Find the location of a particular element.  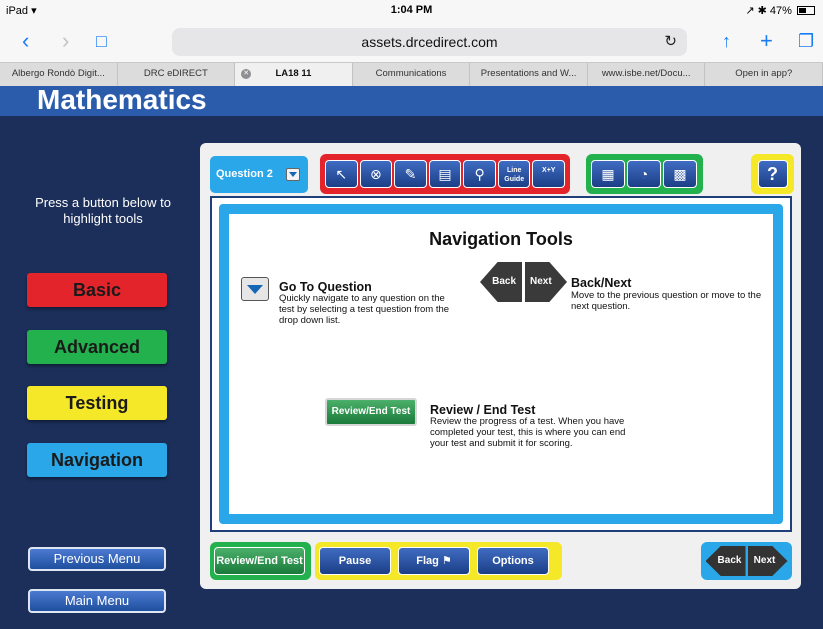

review-group: Review/End Test is located at coordinates (260, 561).